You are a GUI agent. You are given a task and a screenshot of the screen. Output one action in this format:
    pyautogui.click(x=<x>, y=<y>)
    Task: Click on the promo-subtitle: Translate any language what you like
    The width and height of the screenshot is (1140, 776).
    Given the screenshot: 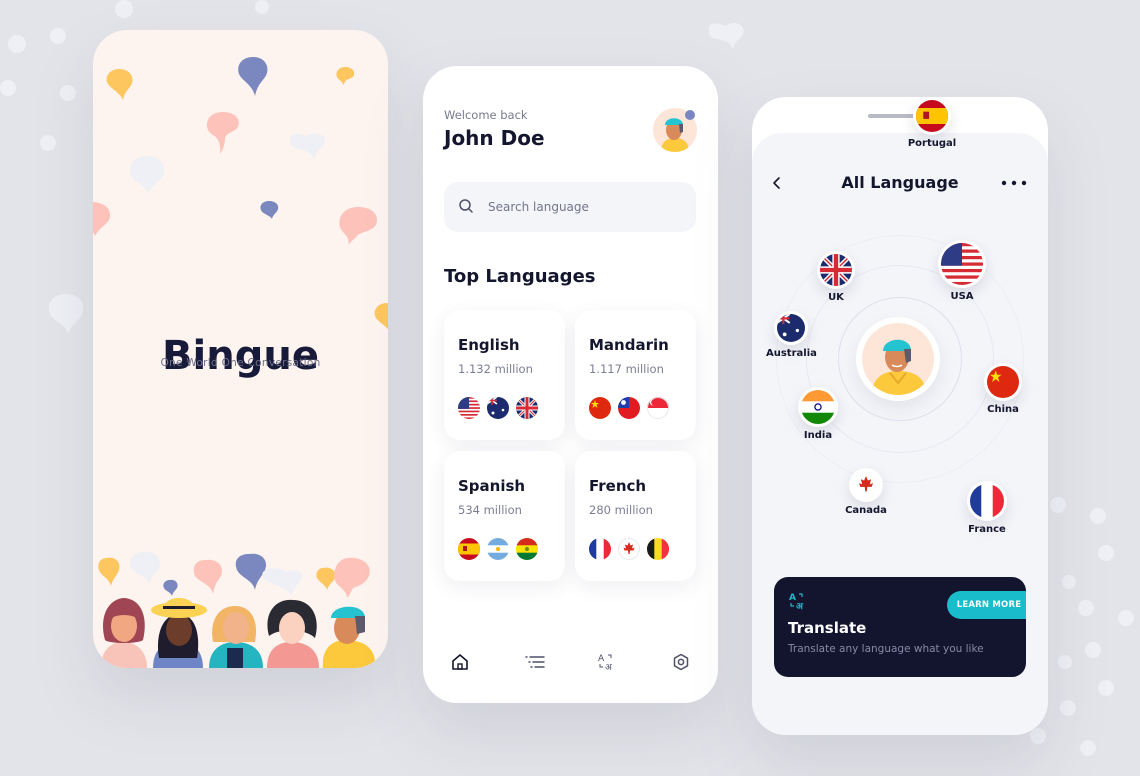 What is the action you would take?
    pyautogui.click(x=886, y=649)
    